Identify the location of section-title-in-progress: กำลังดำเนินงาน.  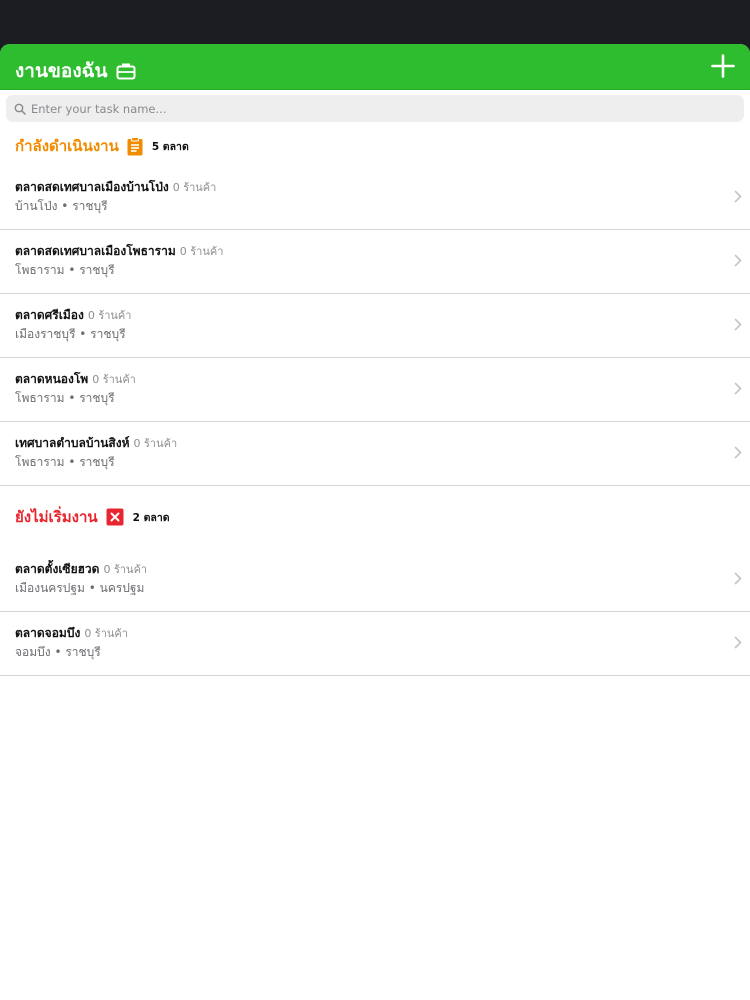
(67, 146).